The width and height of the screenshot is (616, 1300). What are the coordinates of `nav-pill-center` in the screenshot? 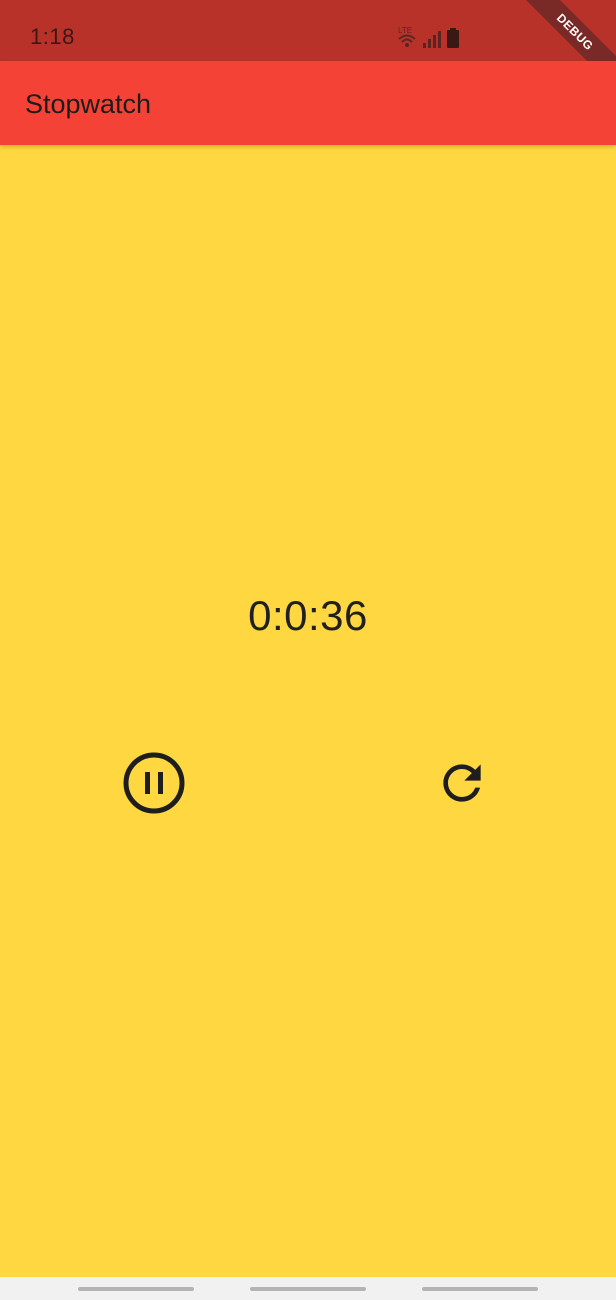 It's located at (308, 1289).